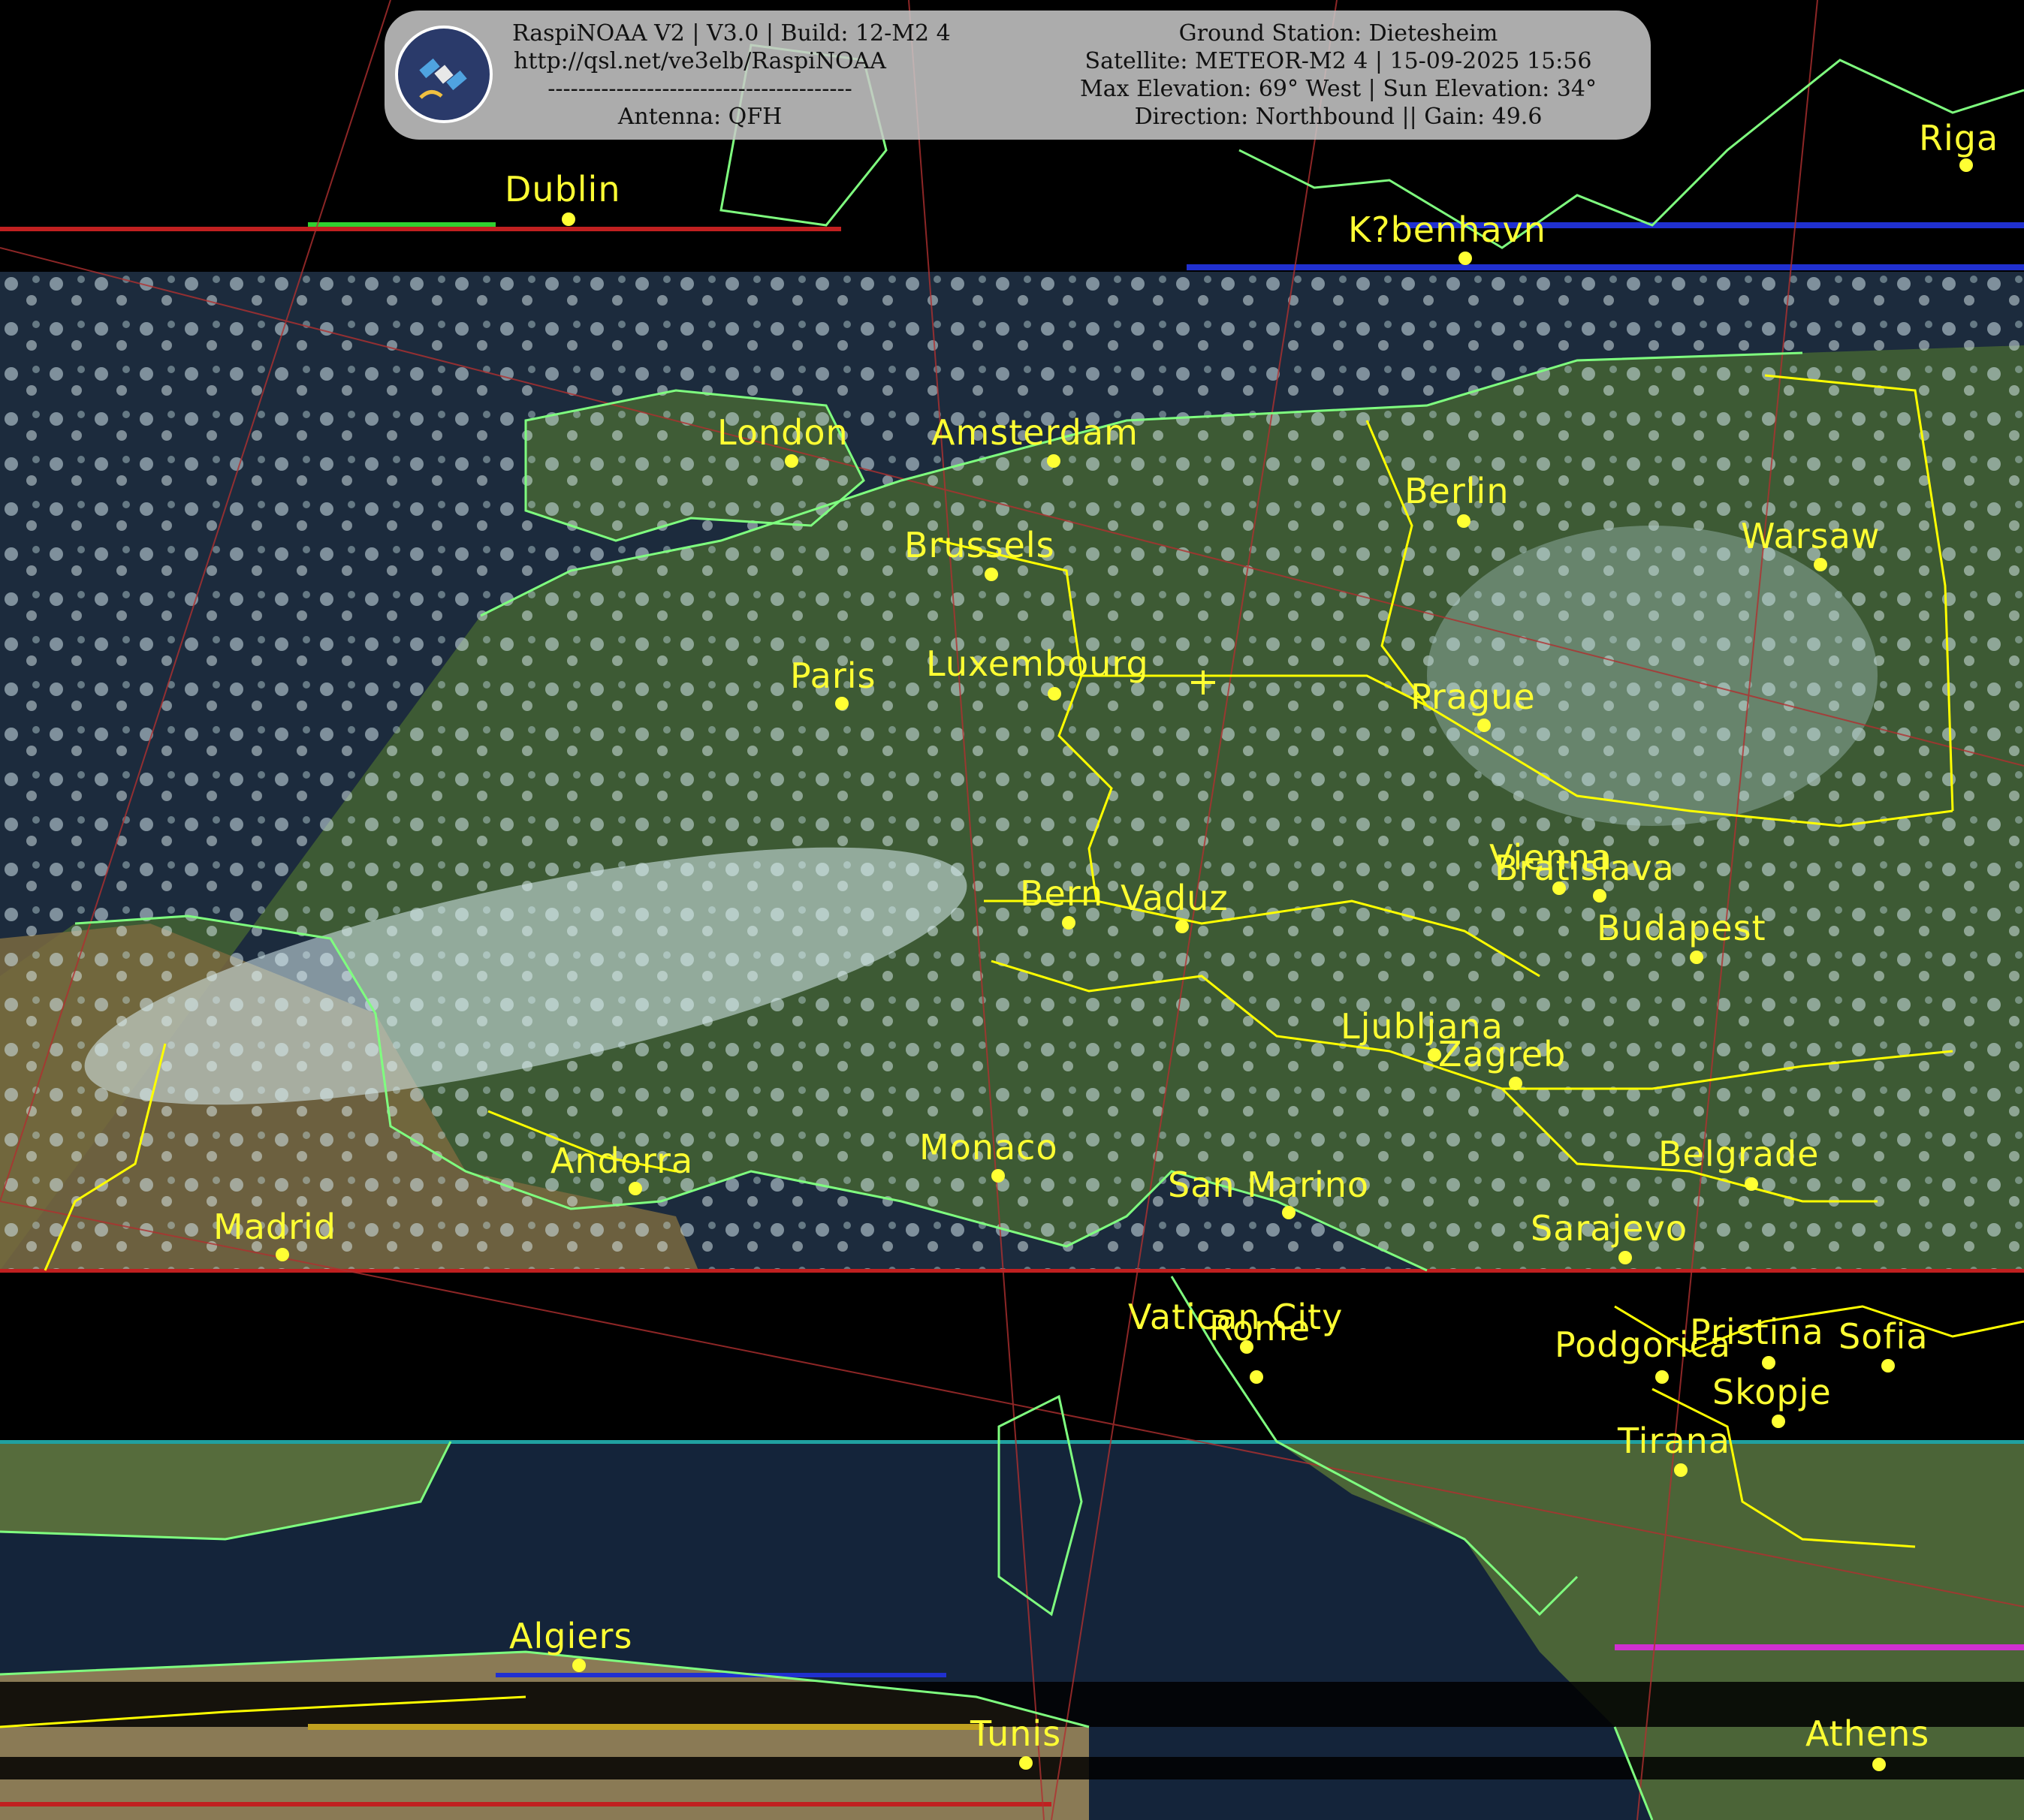 This screenshot has height=1820, width=2024. Describe the element at coordinates (1037, 663) in the screenshot. I see `city-label: Luxembourg` at that location.